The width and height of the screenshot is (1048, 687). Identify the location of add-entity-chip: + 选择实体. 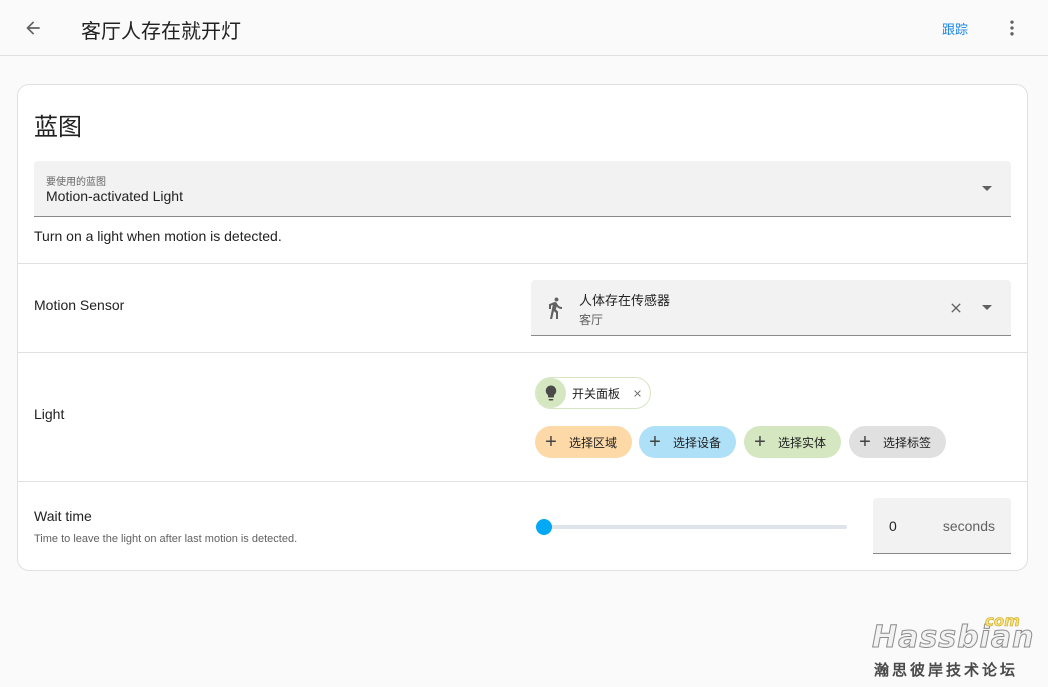
(792, 442).